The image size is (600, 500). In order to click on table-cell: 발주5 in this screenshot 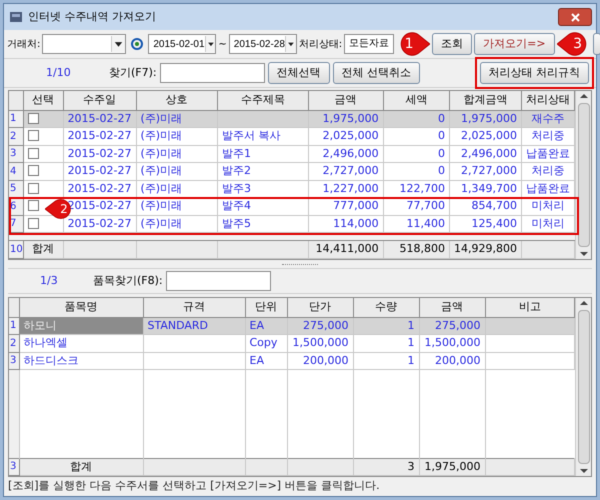, I will do `click(262, 223)`.